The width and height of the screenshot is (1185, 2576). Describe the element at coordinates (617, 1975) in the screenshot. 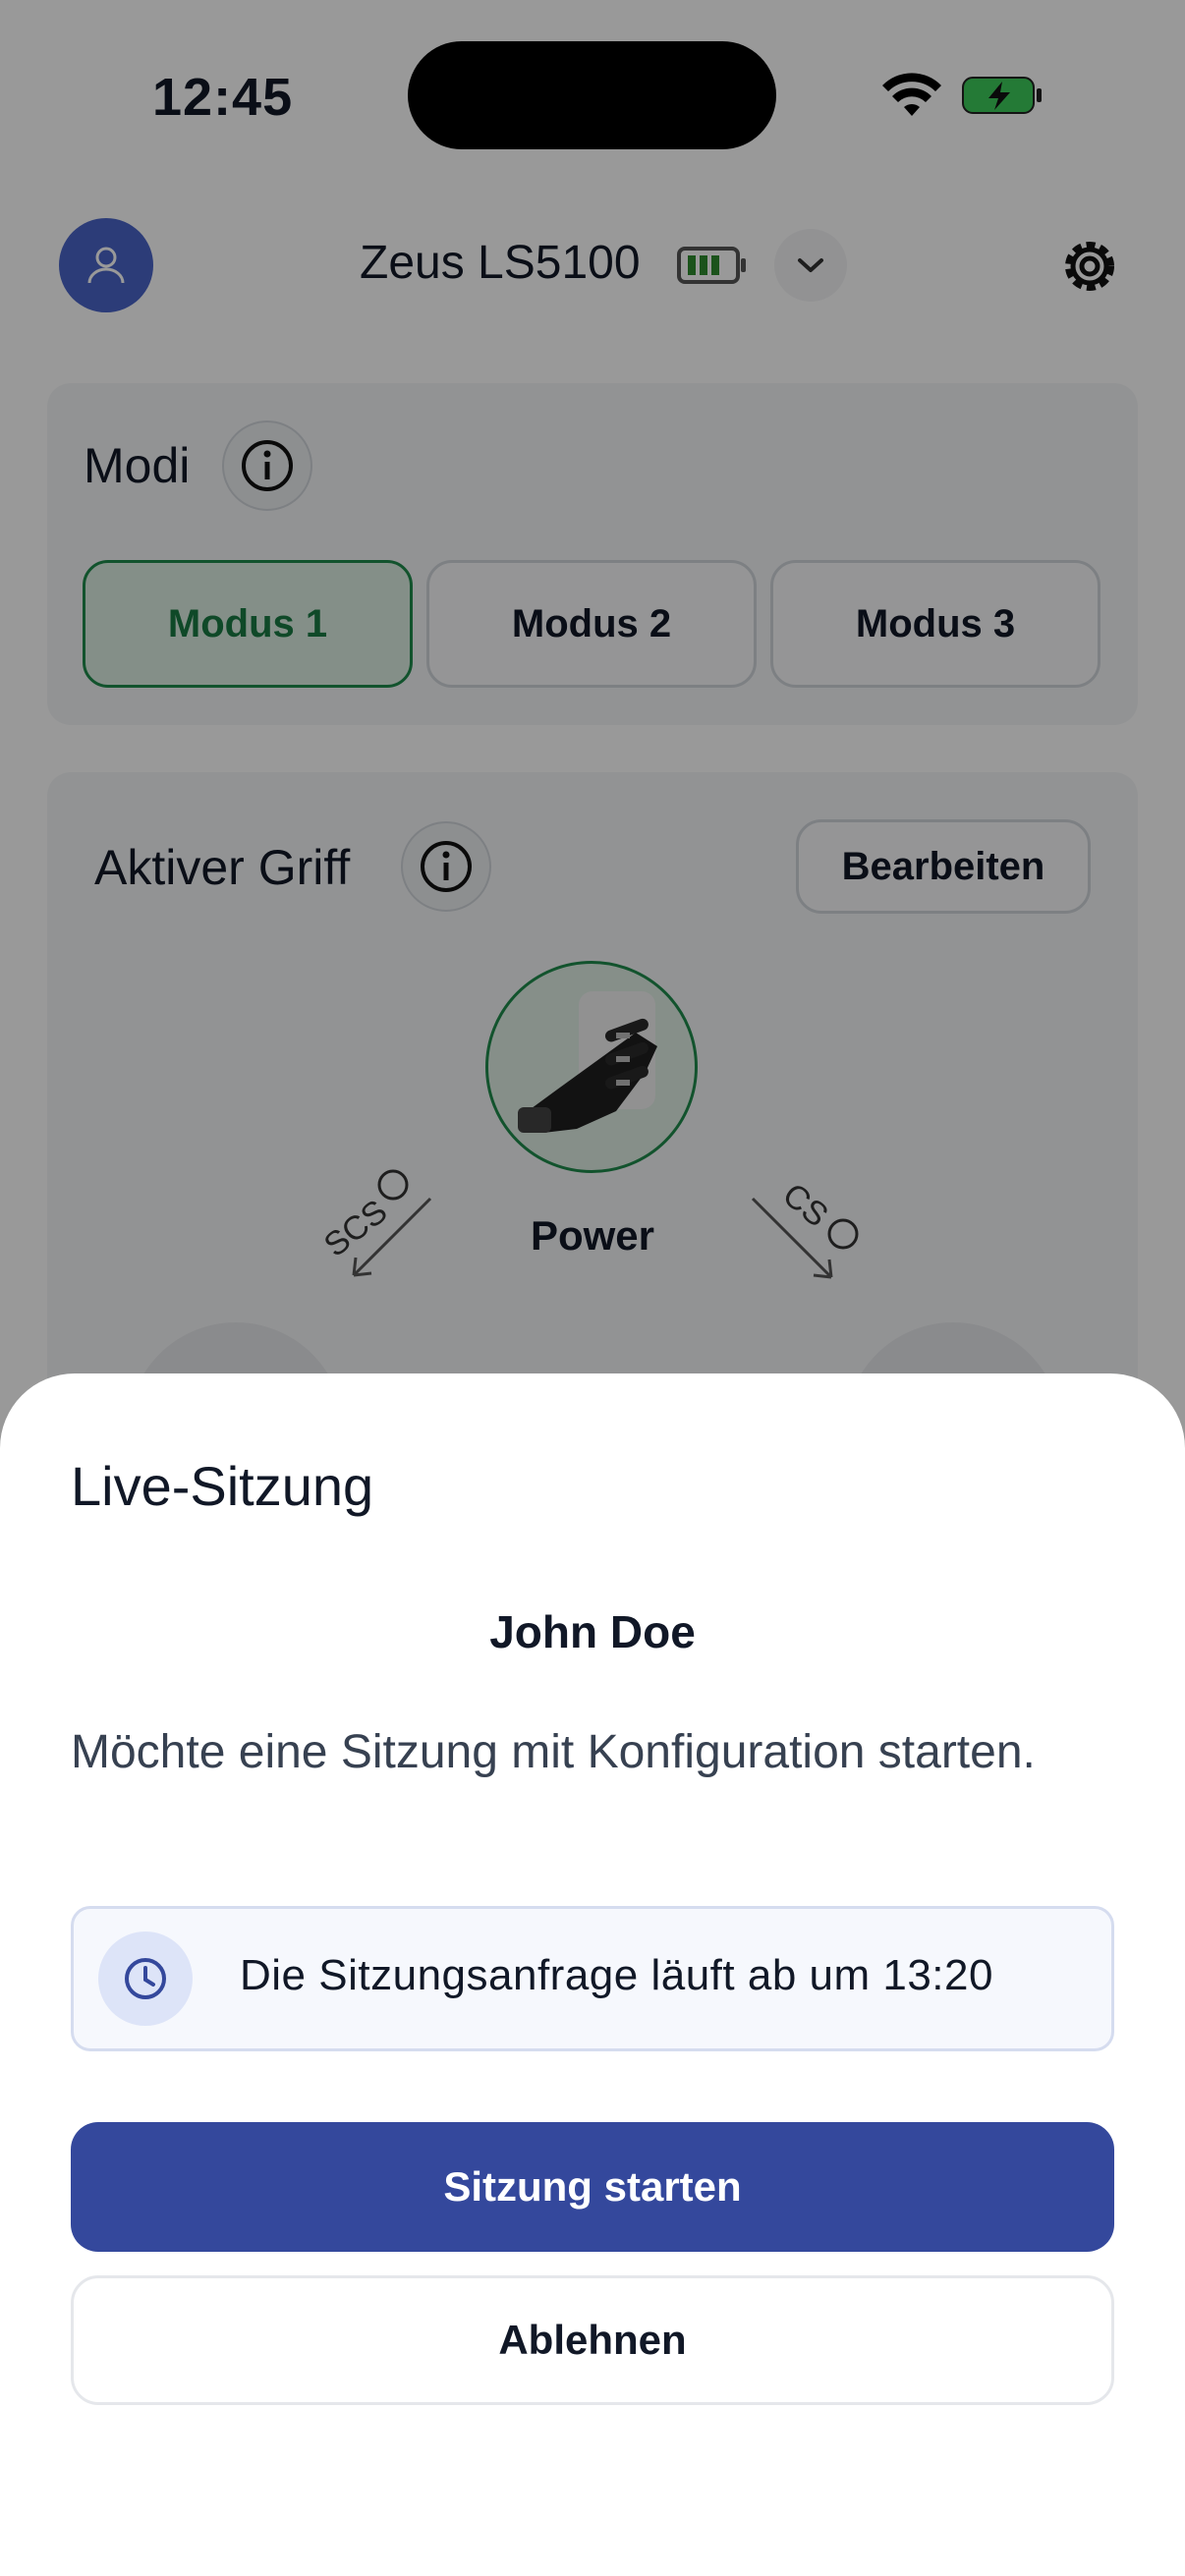

I see `expiry-text: Die Sitzungsanfrage läuft ab um 13:20` at that location.